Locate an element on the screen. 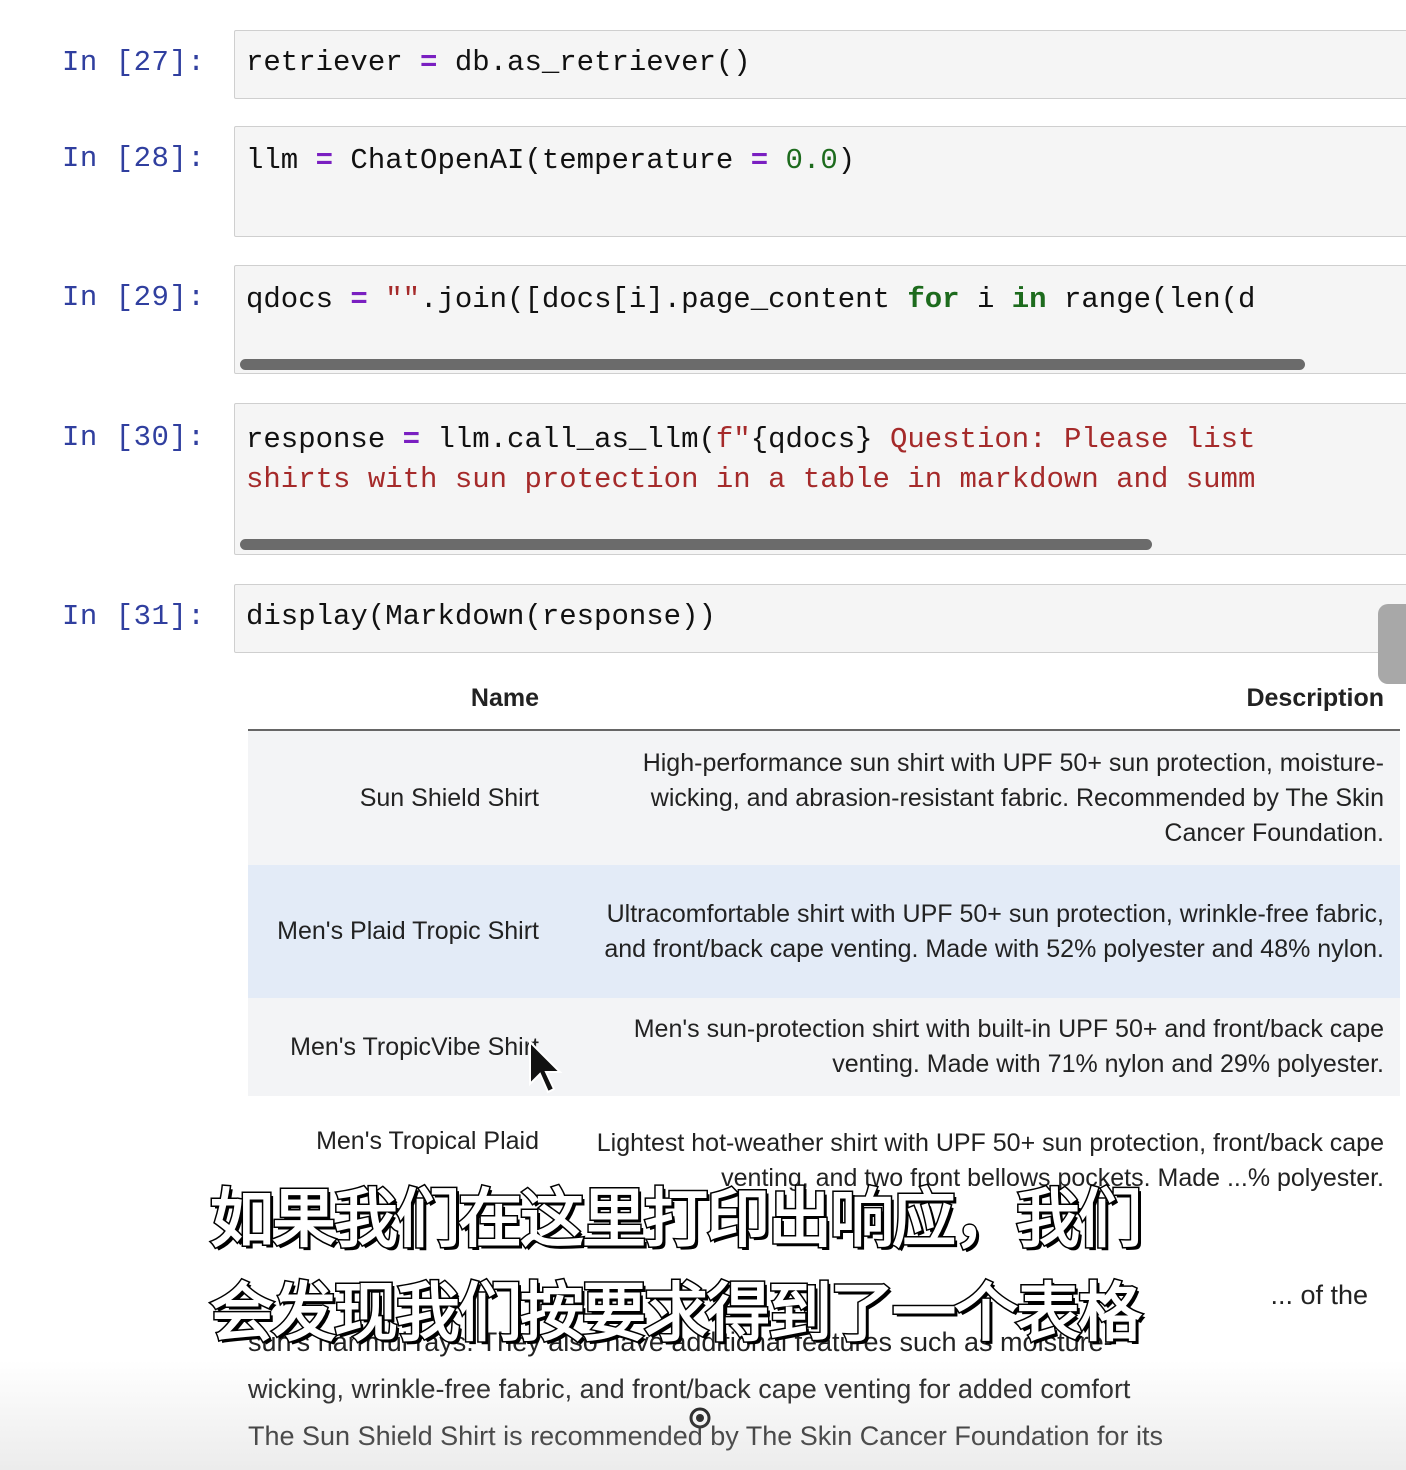 The image size is (1406, 1470). cell-name: Men's TropicVibe Shirt is located at coordinates (414, 1046).